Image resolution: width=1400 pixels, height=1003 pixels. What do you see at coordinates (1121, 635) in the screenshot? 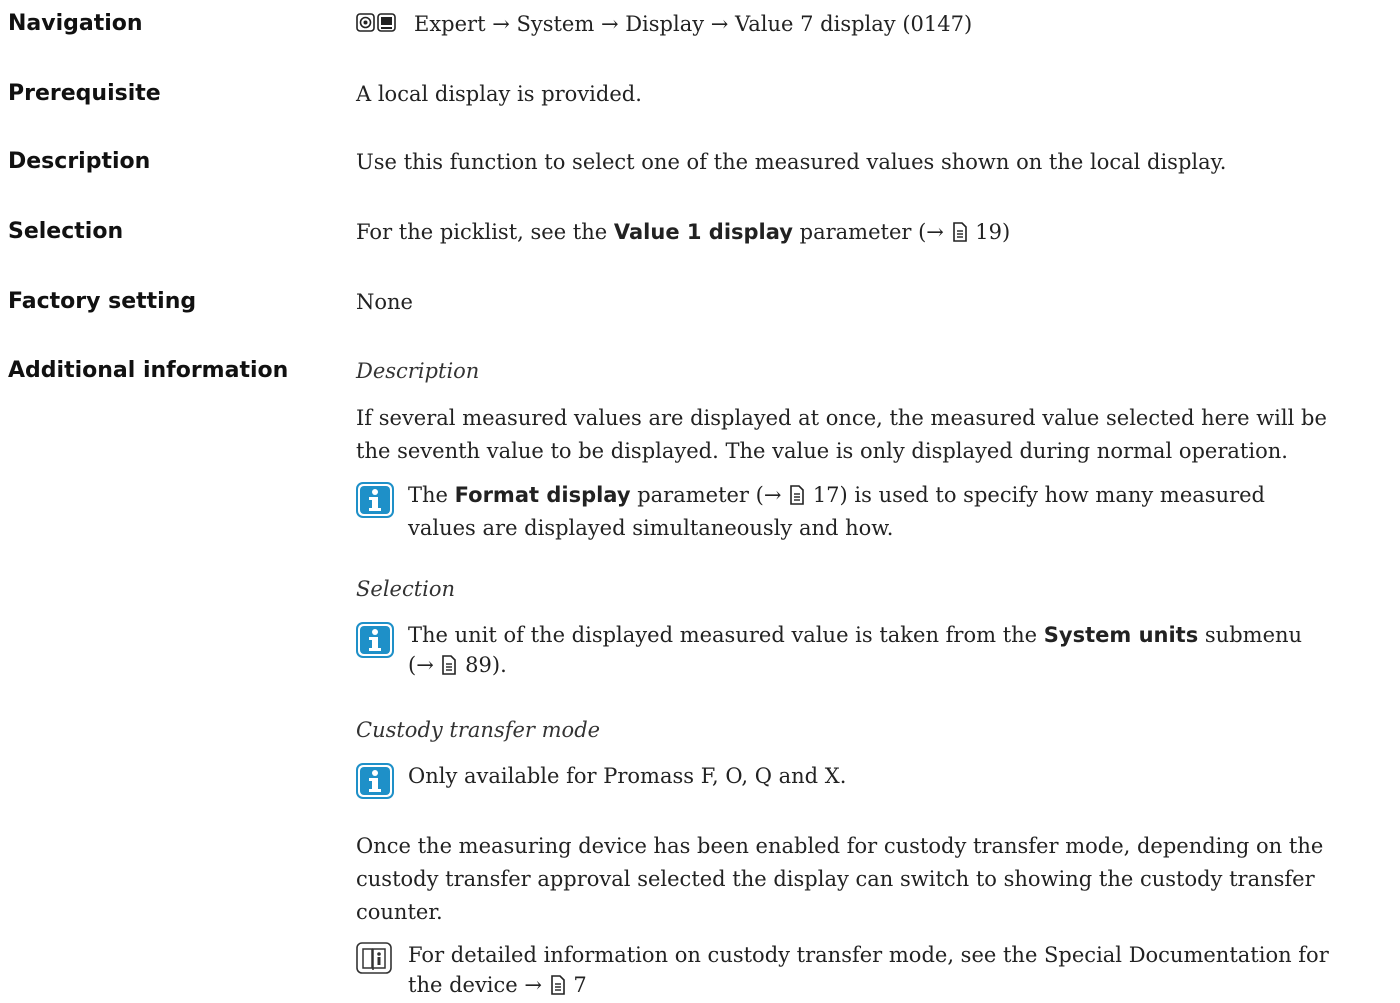
I see `note2-bold-submenu: System units` at bounding box center [1121, 635].